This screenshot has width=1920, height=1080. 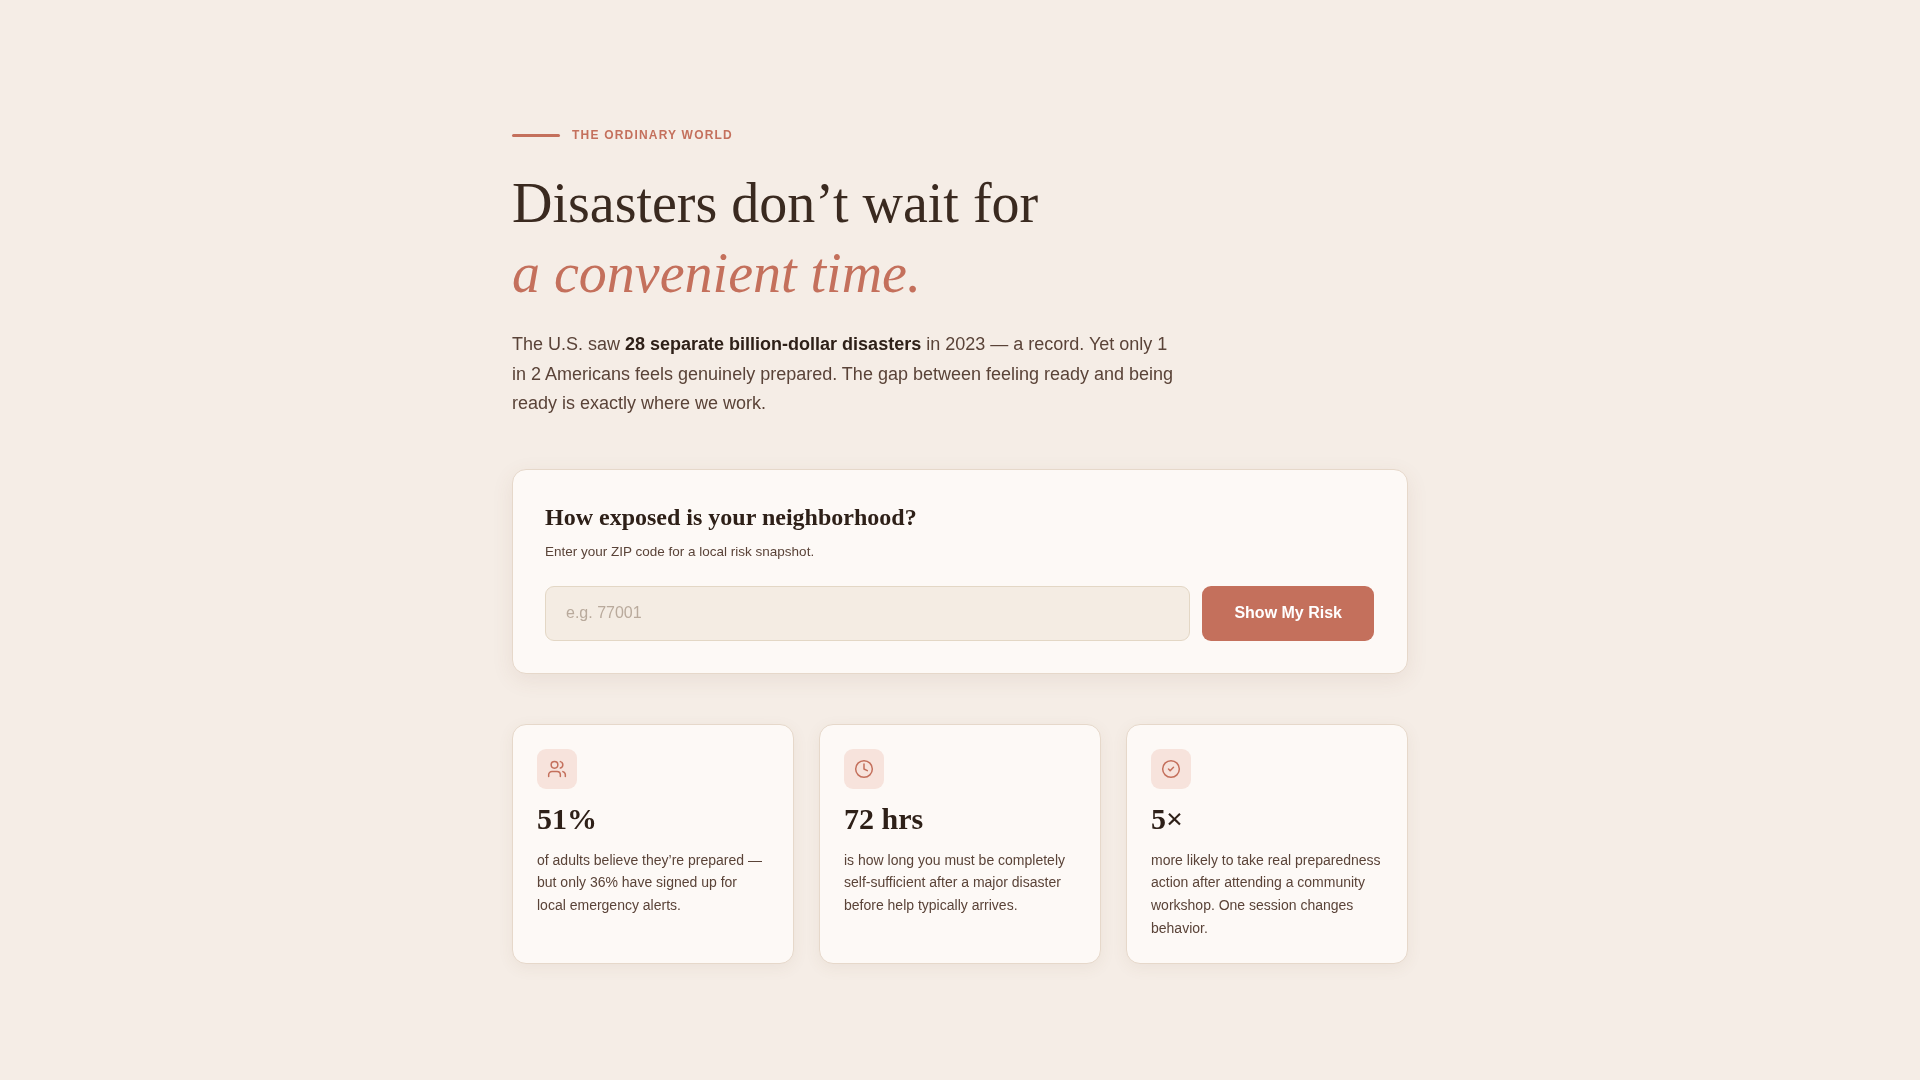 What do you see at coordinates (1288, 613) in the screenshot?
I see `show-risk-button: Show My Risk` at bounding box center [1288, 613].